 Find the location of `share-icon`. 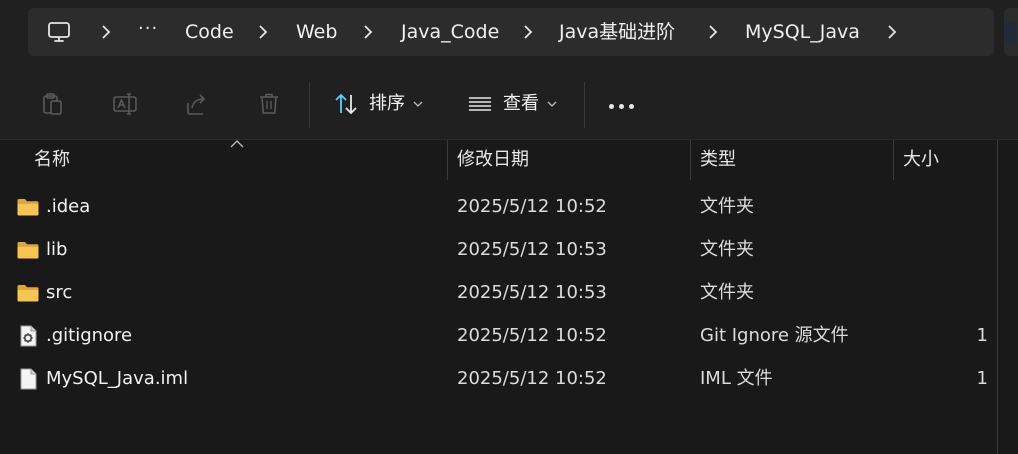

share-icon is located at coordinates (197, 104).